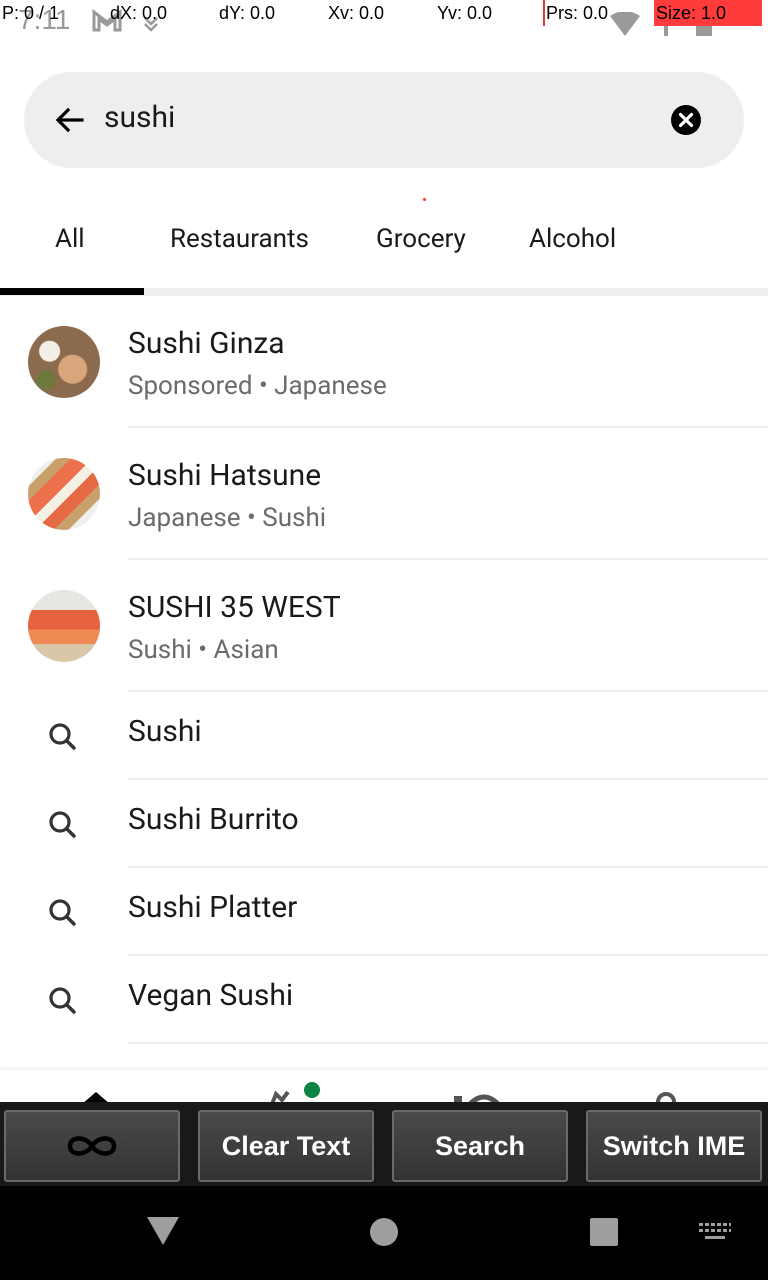 This screenshot has width=768, height=1280. What do you see at coordinates (384, 736) in the screenshot?
I see `search-suggestion: Sushi` at bounding box center [384, 736].